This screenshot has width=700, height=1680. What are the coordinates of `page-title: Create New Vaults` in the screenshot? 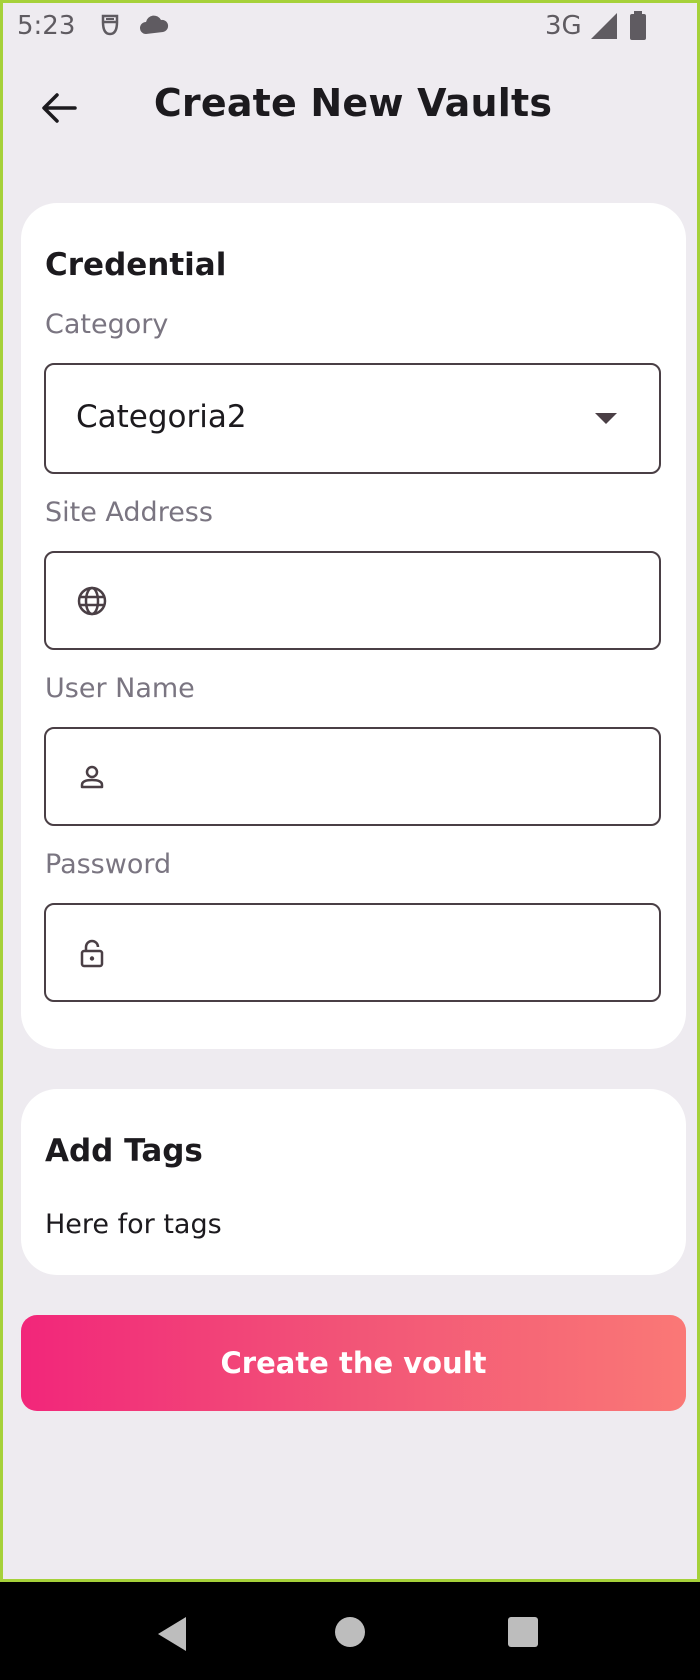 It's located at (353, 103).